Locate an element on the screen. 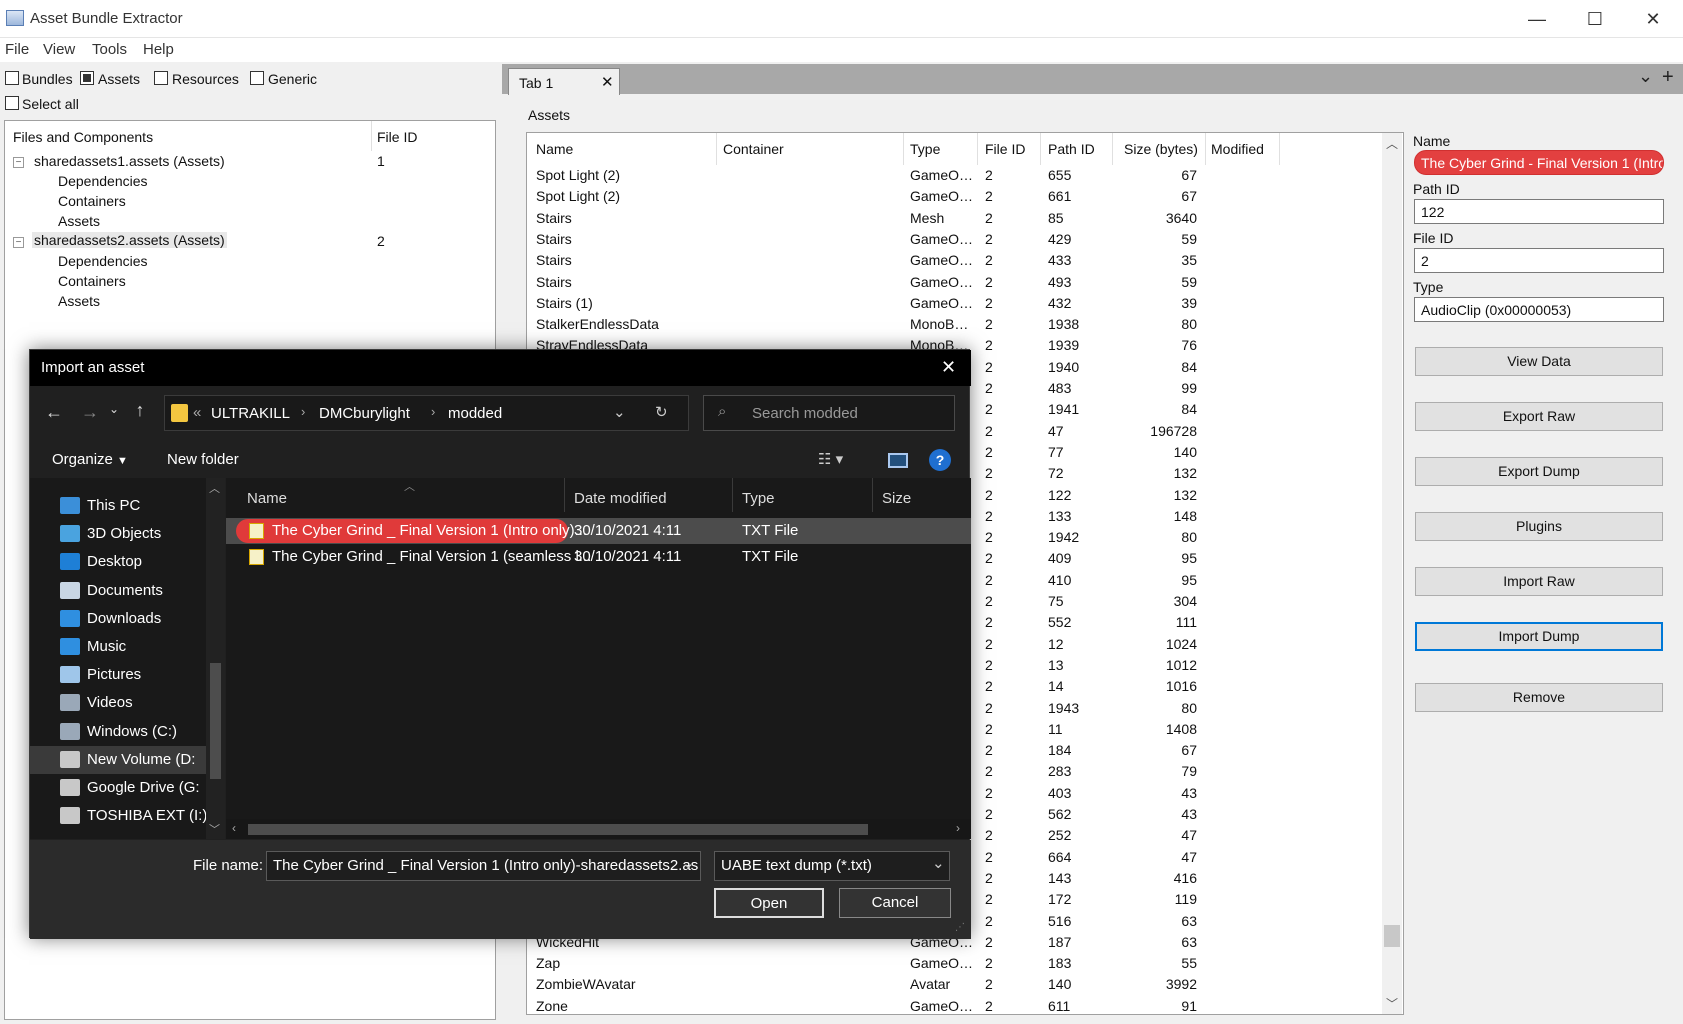  asset-row: Stairs (1) GameO… 2 432 39 is located at coordinates (965, 303).